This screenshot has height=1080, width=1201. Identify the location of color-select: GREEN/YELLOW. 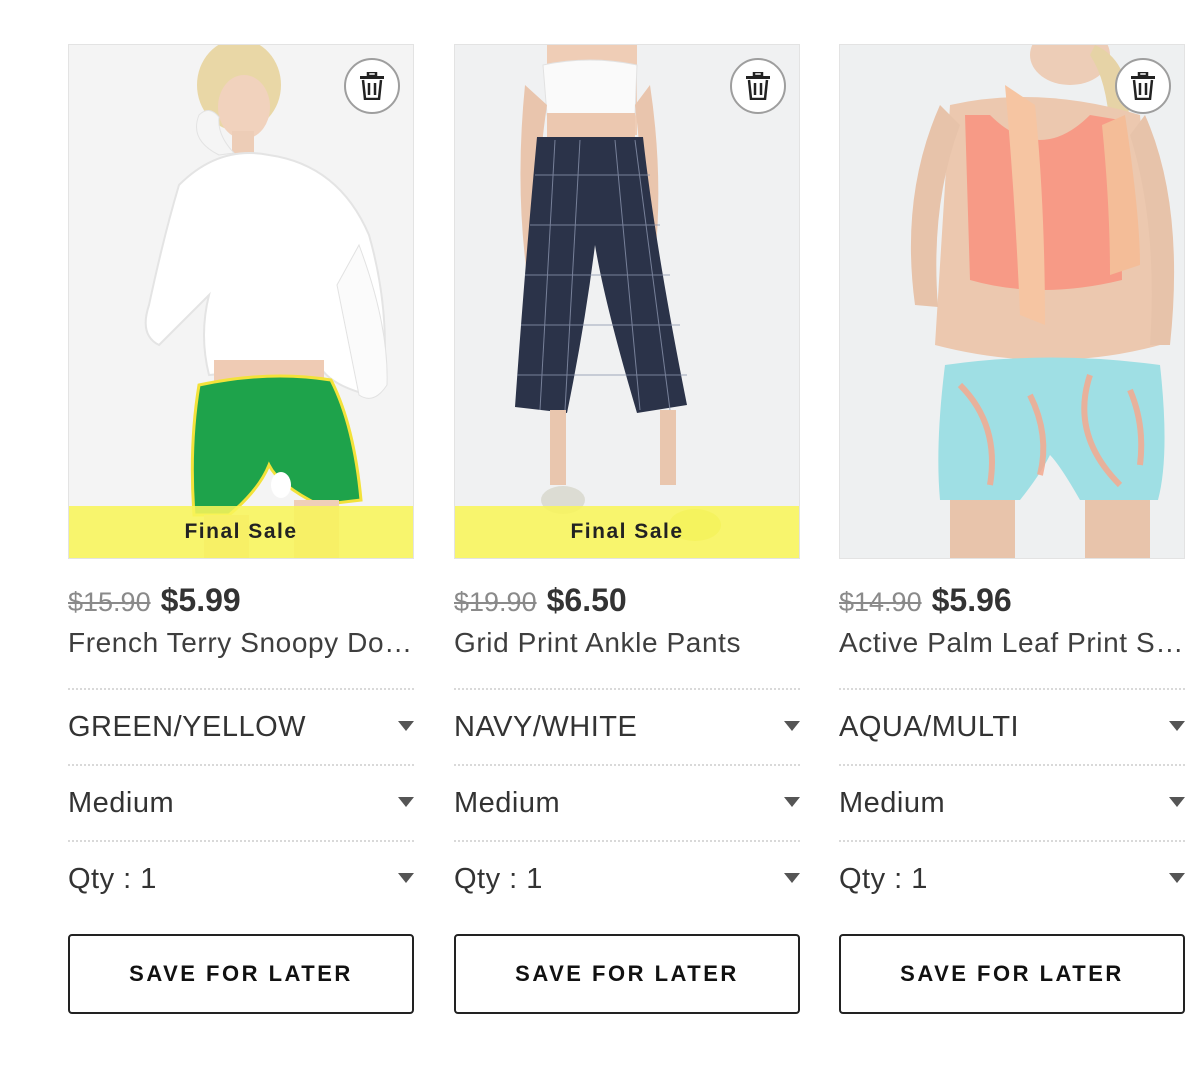
(241, 726).